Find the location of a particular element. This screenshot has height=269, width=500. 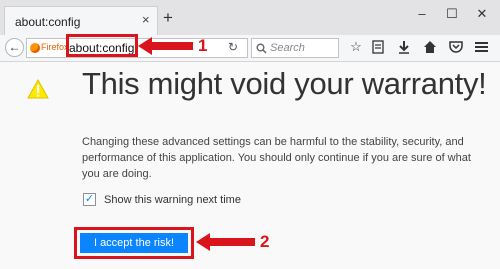

identity-label: Firefox is located at coordinates (55, 47).